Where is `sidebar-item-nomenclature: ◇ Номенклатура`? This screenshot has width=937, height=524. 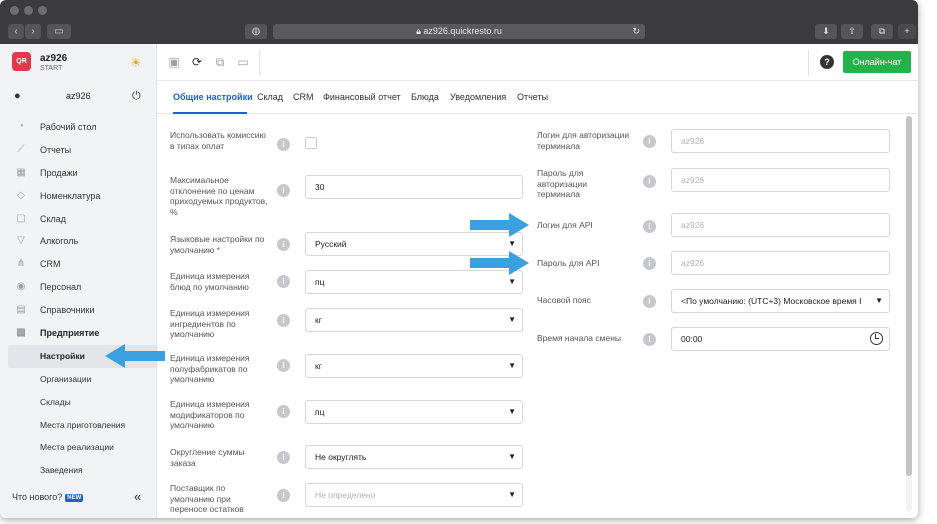
sidebar-item-nomenclature: ◇ Номенклатура is located at coordinates (78, 196).